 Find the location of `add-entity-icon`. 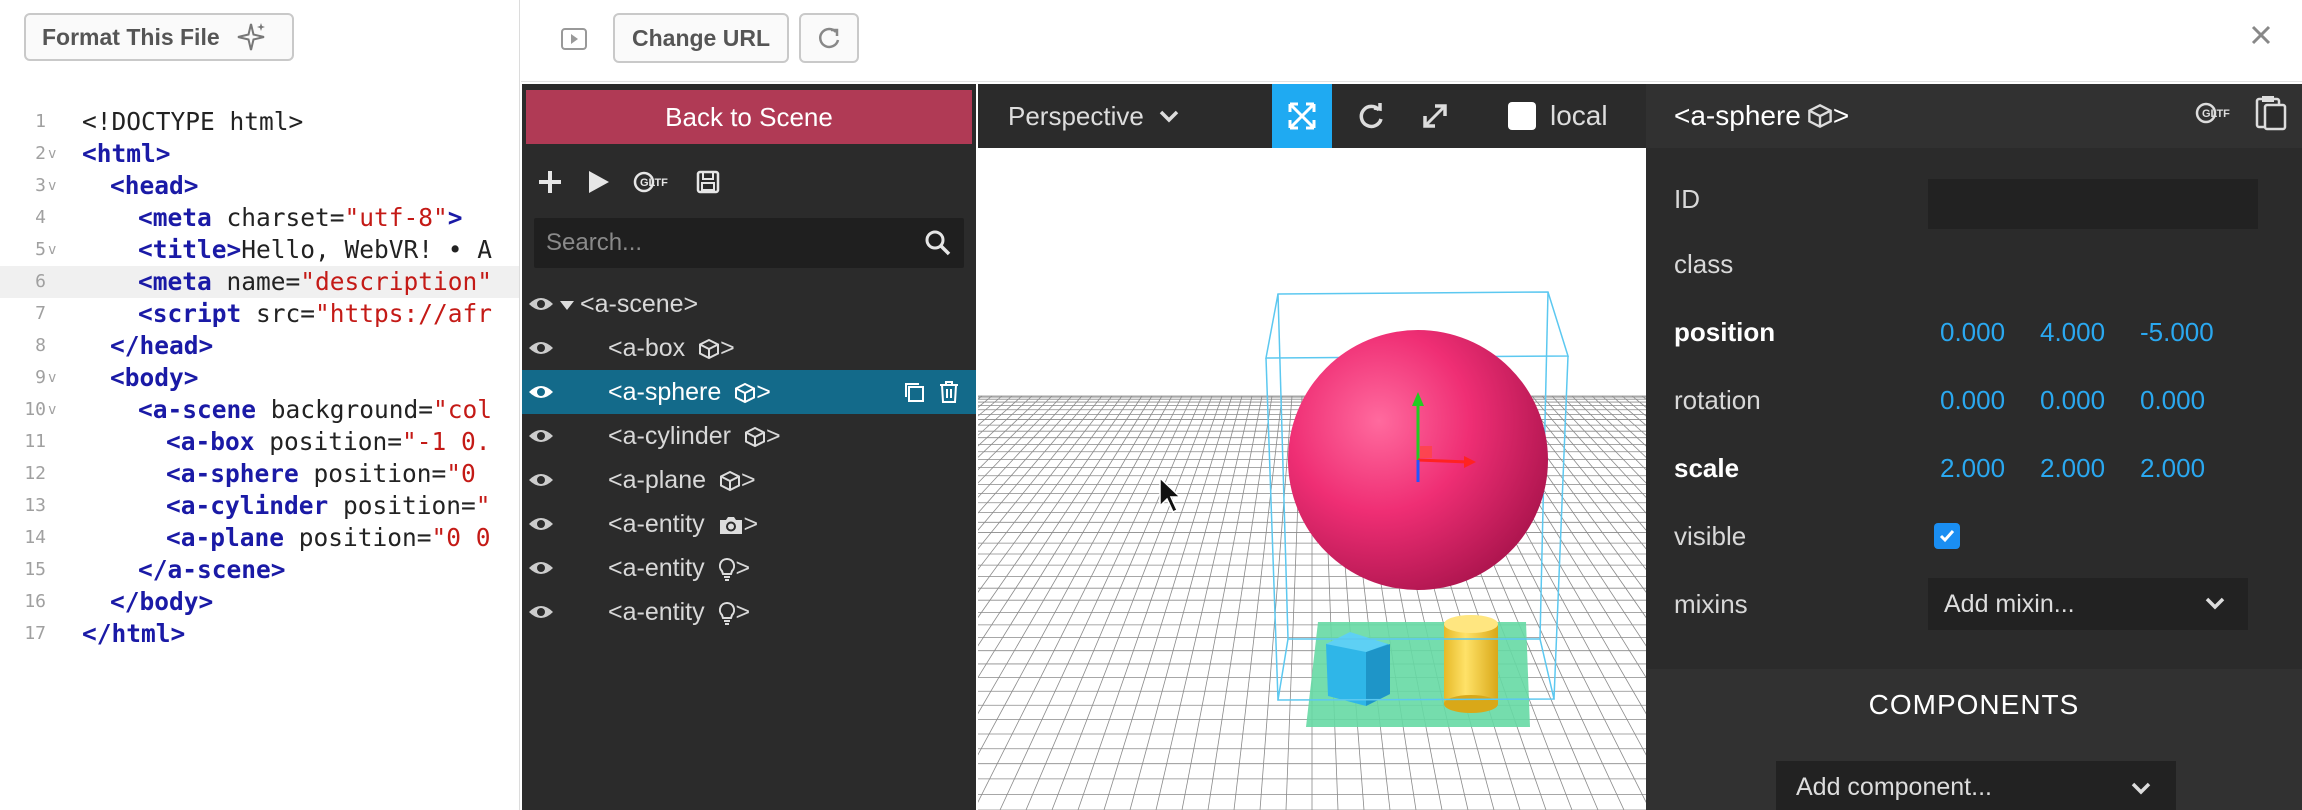

add-entity-icon is located at coordinates (550, 182).